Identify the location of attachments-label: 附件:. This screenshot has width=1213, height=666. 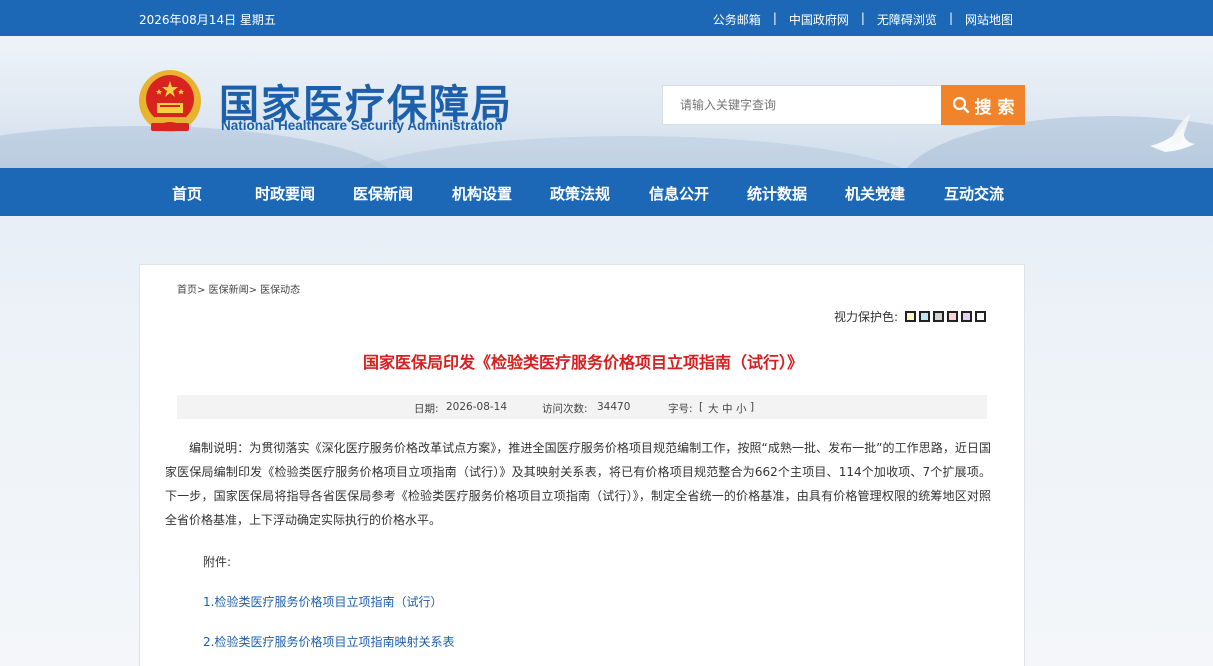
(217, 562).